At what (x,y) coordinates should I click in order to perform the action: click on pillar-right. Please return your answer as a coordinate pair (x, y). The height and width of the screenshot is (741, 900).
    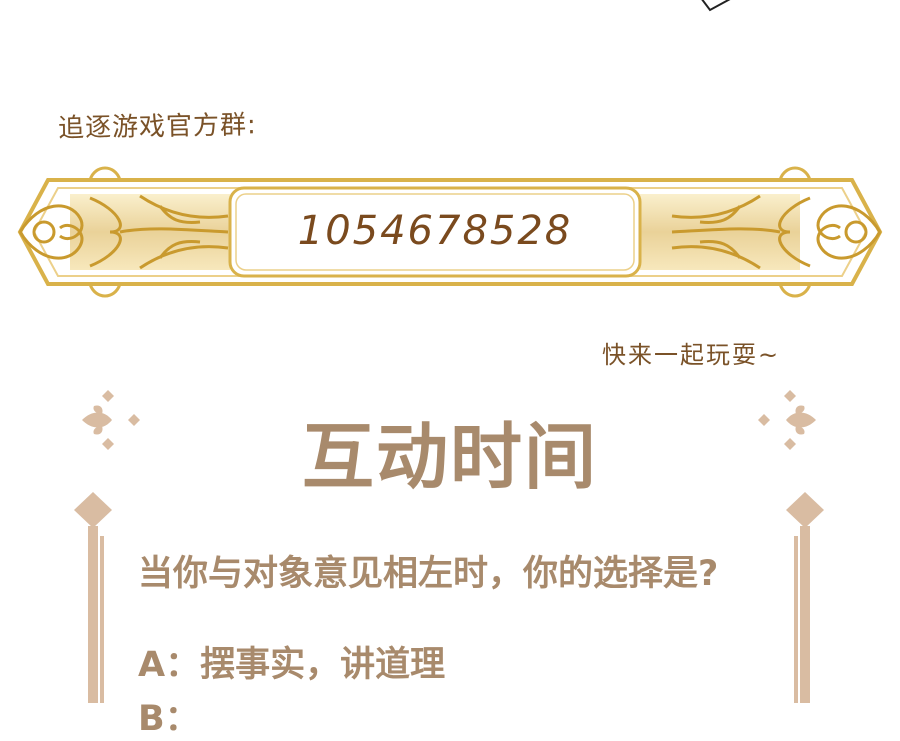
    Looking at the image, I should click on (805, 597).